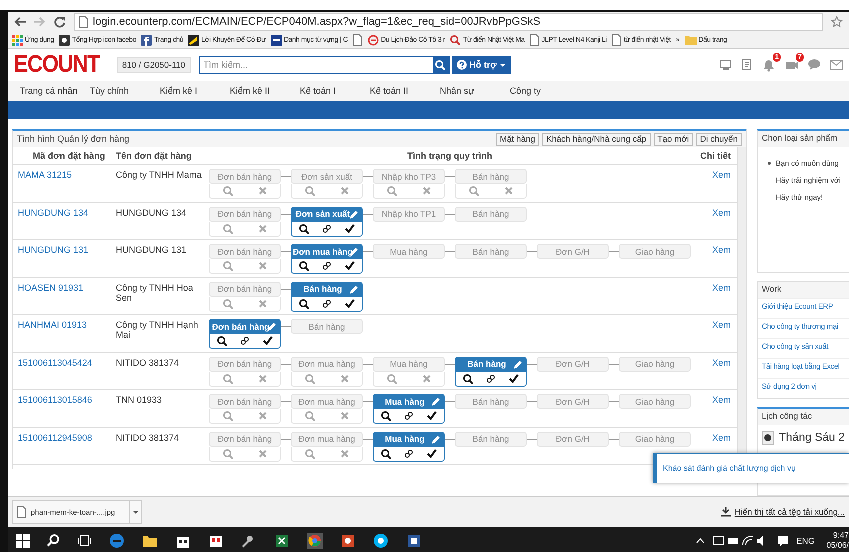  What do you see at coordinates (545, 91) in the screenshot?
I see `menu-item: Công ty` at bounding box center [545, 91].